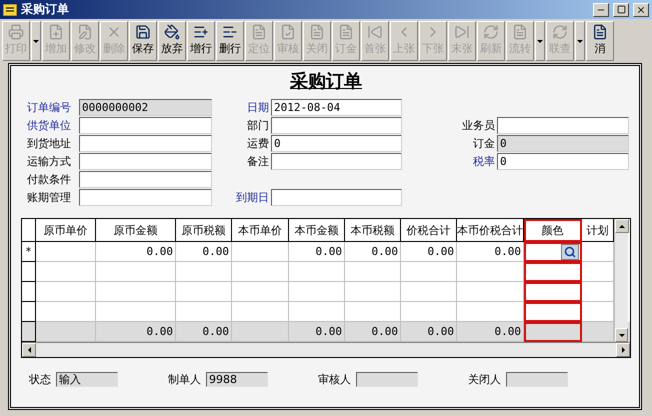  What do you see at coordinates (49, 197) in the screenshot?
I see `field-label: 账期管理` at bounding box center [49, 197].